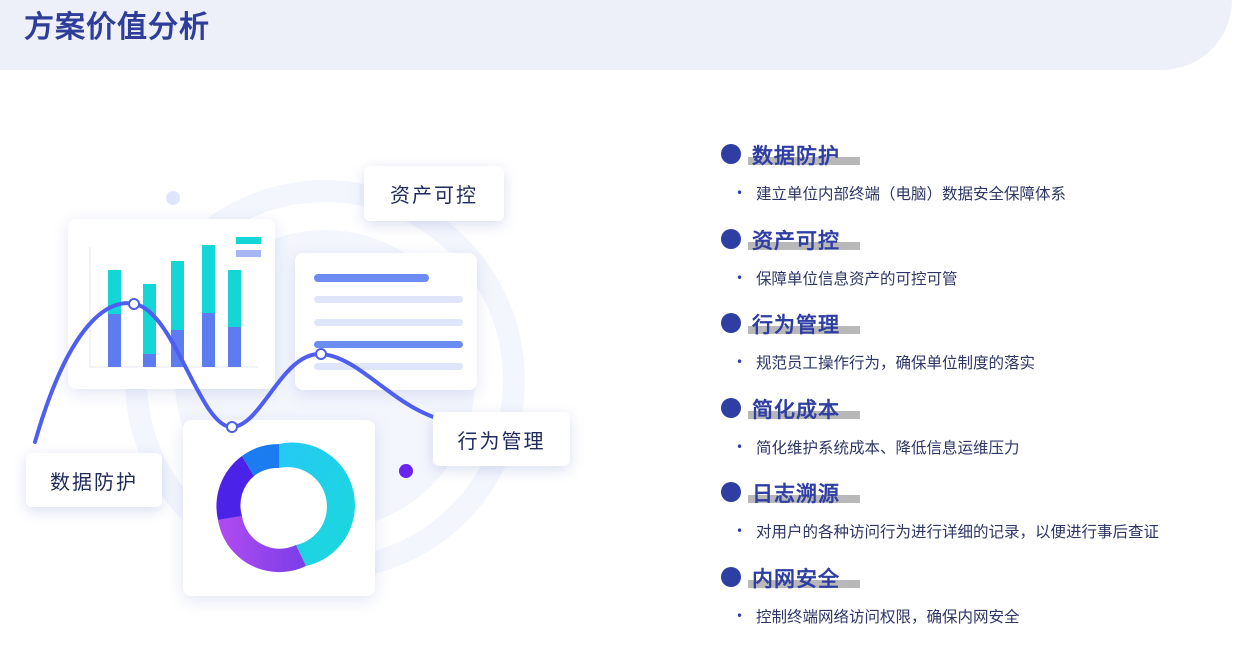  Describe the element at coordinates (980, 182) in the screenshot. I see `feature-item: 数据防护 • 建立单位内部终端（电脑）数据安全保障体系` at that location.